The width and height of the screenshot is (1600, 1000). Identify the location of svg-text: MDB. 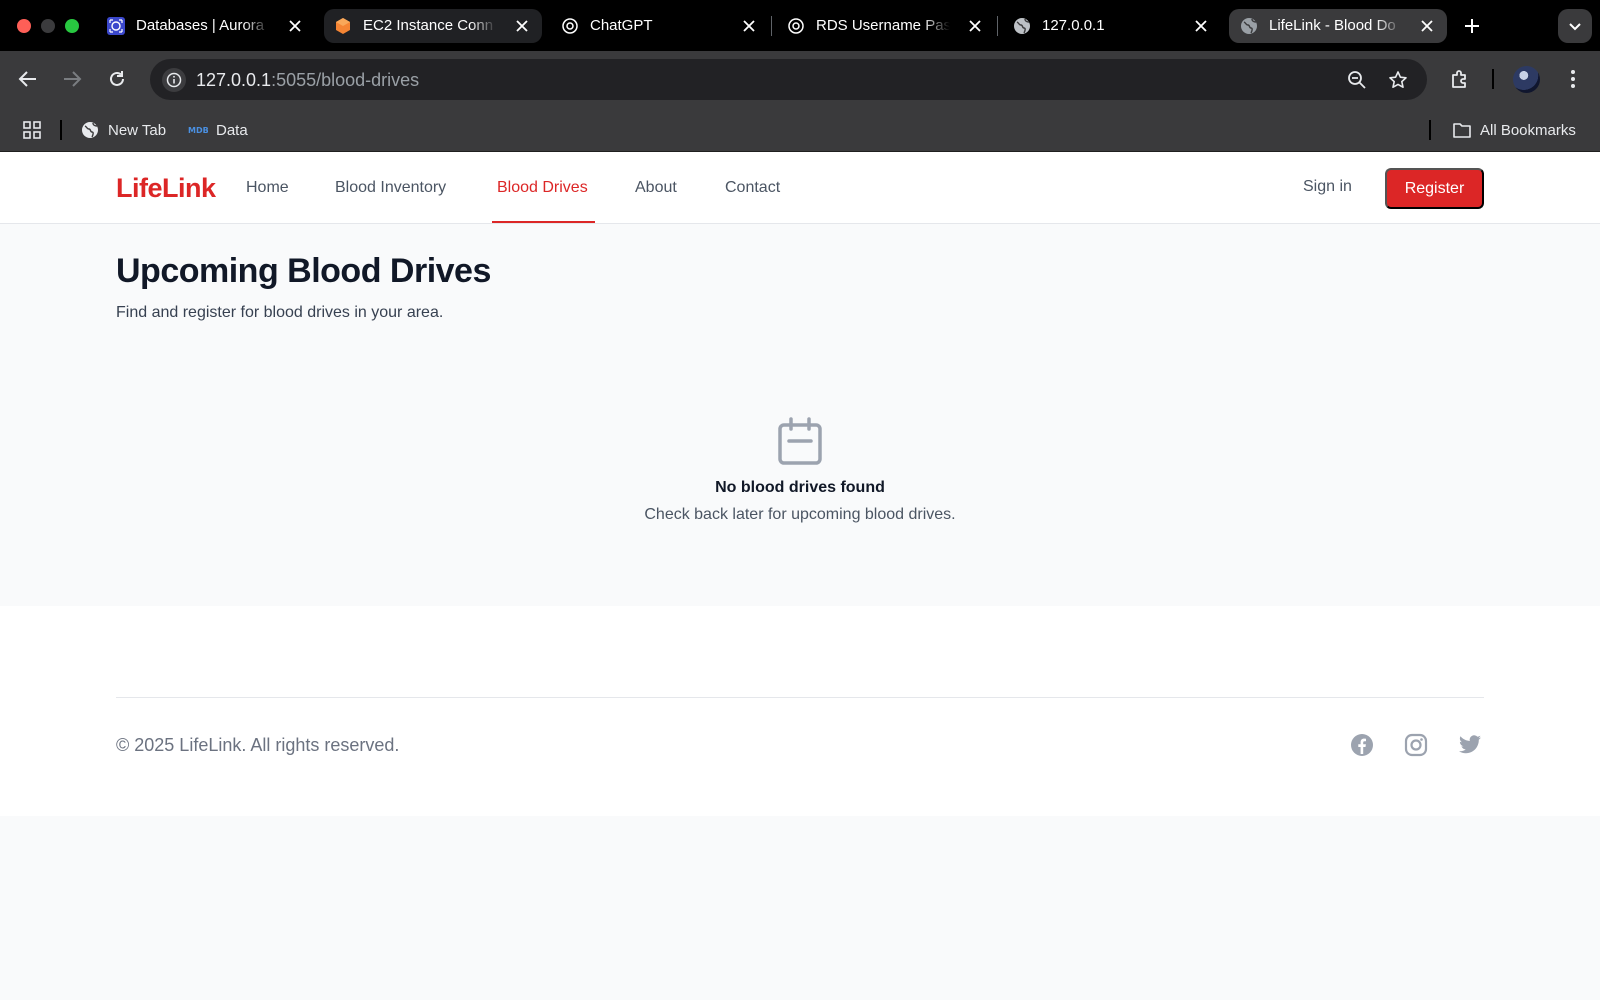
(198, 130).